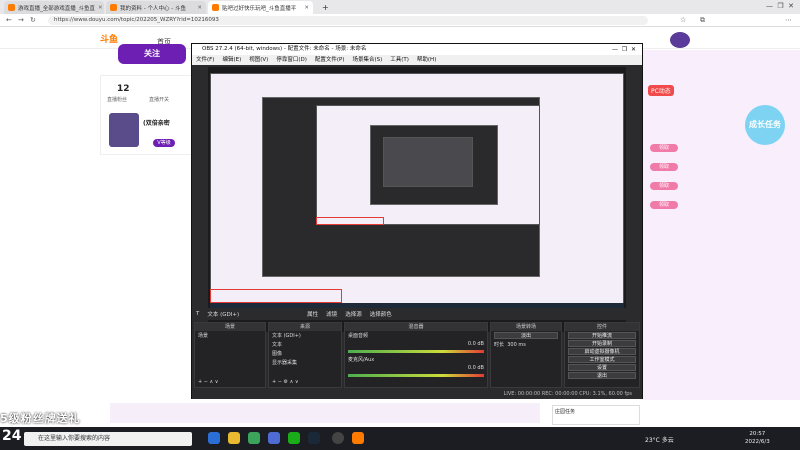 This screenshot has height=450, width=800. Describe the element at coordinates (358, 438) in the screenshot. I see `douyu-icon` at that location.